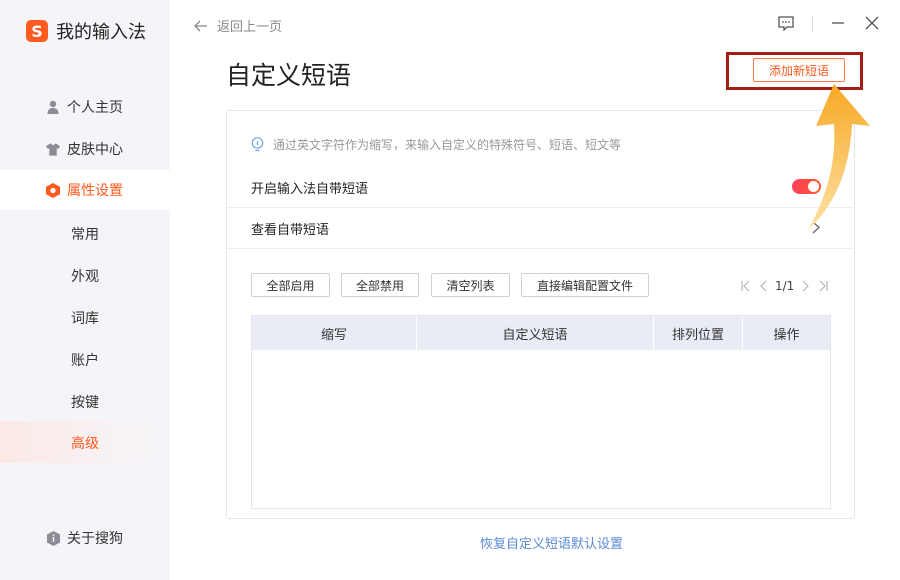 This screenshot has width=900, height=580. I want to click on restore-defaults-link: 恢复自定义短语默认设置, so click(551, 542).